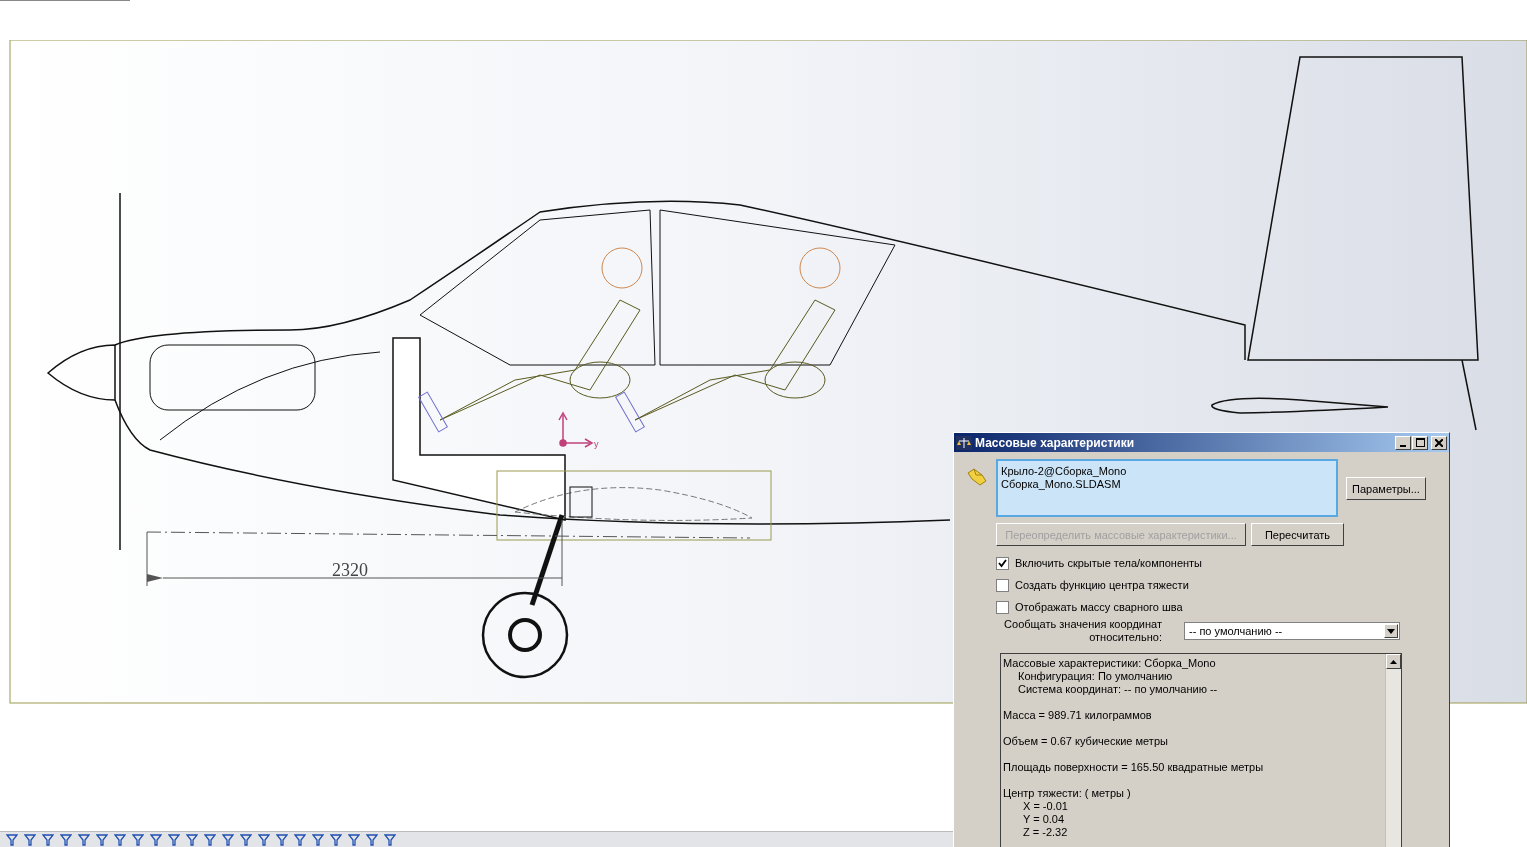  What do you see at coordinates (1109, 563) in the screenshot?
I see `checkbox-label: Включить скрытые тела/компоненты` at bounding box center [1109, 563].